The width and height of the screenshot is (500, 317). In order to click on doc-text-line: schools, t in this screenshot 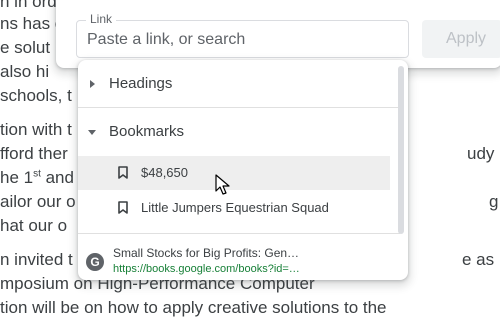, I will do `click(36, 95)`.